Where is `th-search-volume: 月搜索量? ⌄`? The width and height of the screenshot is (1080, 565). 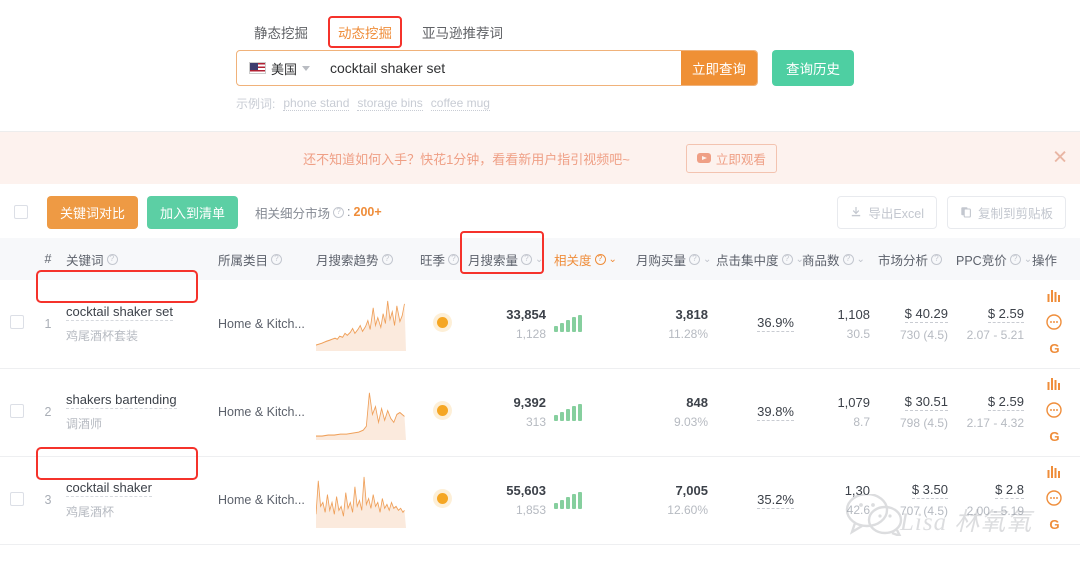 th-search-volume: 月搜索量? ⌄ is located at coordinates (505, 255).